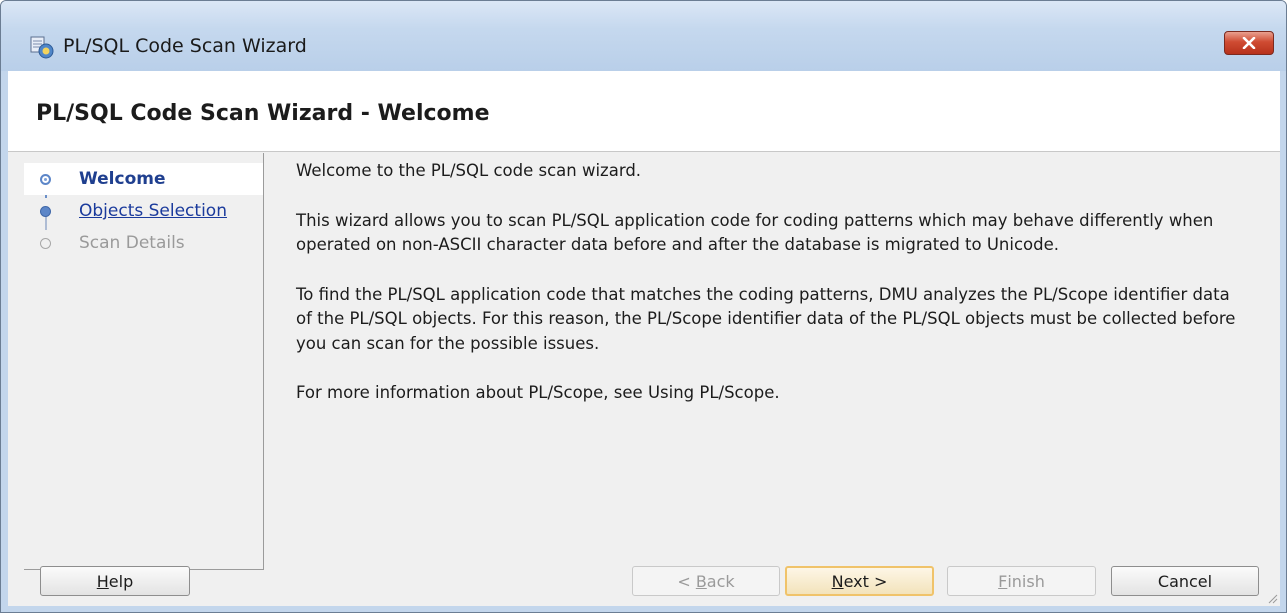 Image resolution: width=1287 pixels, height=613 pixels. Describe the element at coordinates (1272, 598) in the screenshot. I see `resize-grip-icon` at that location.